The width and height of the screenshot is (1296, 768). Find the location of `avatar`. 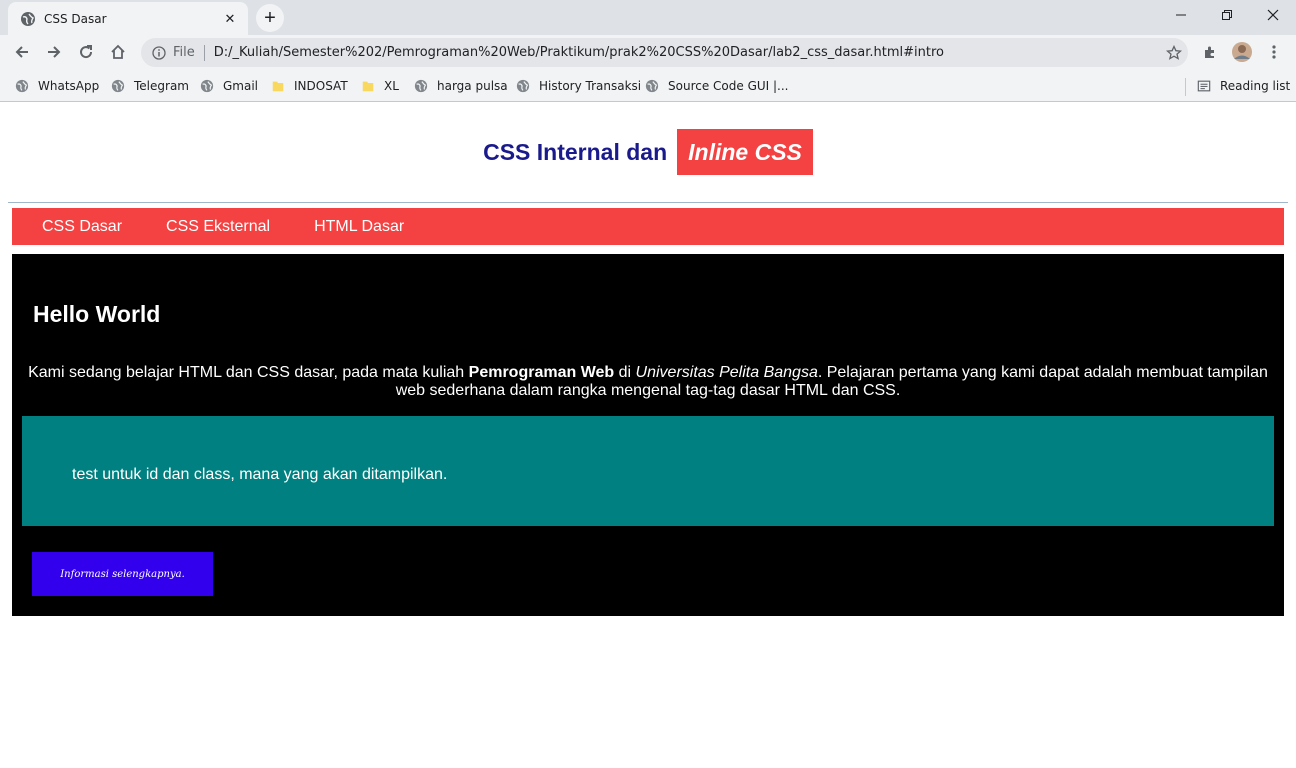

avatar is located at coordinates (1242, 52).